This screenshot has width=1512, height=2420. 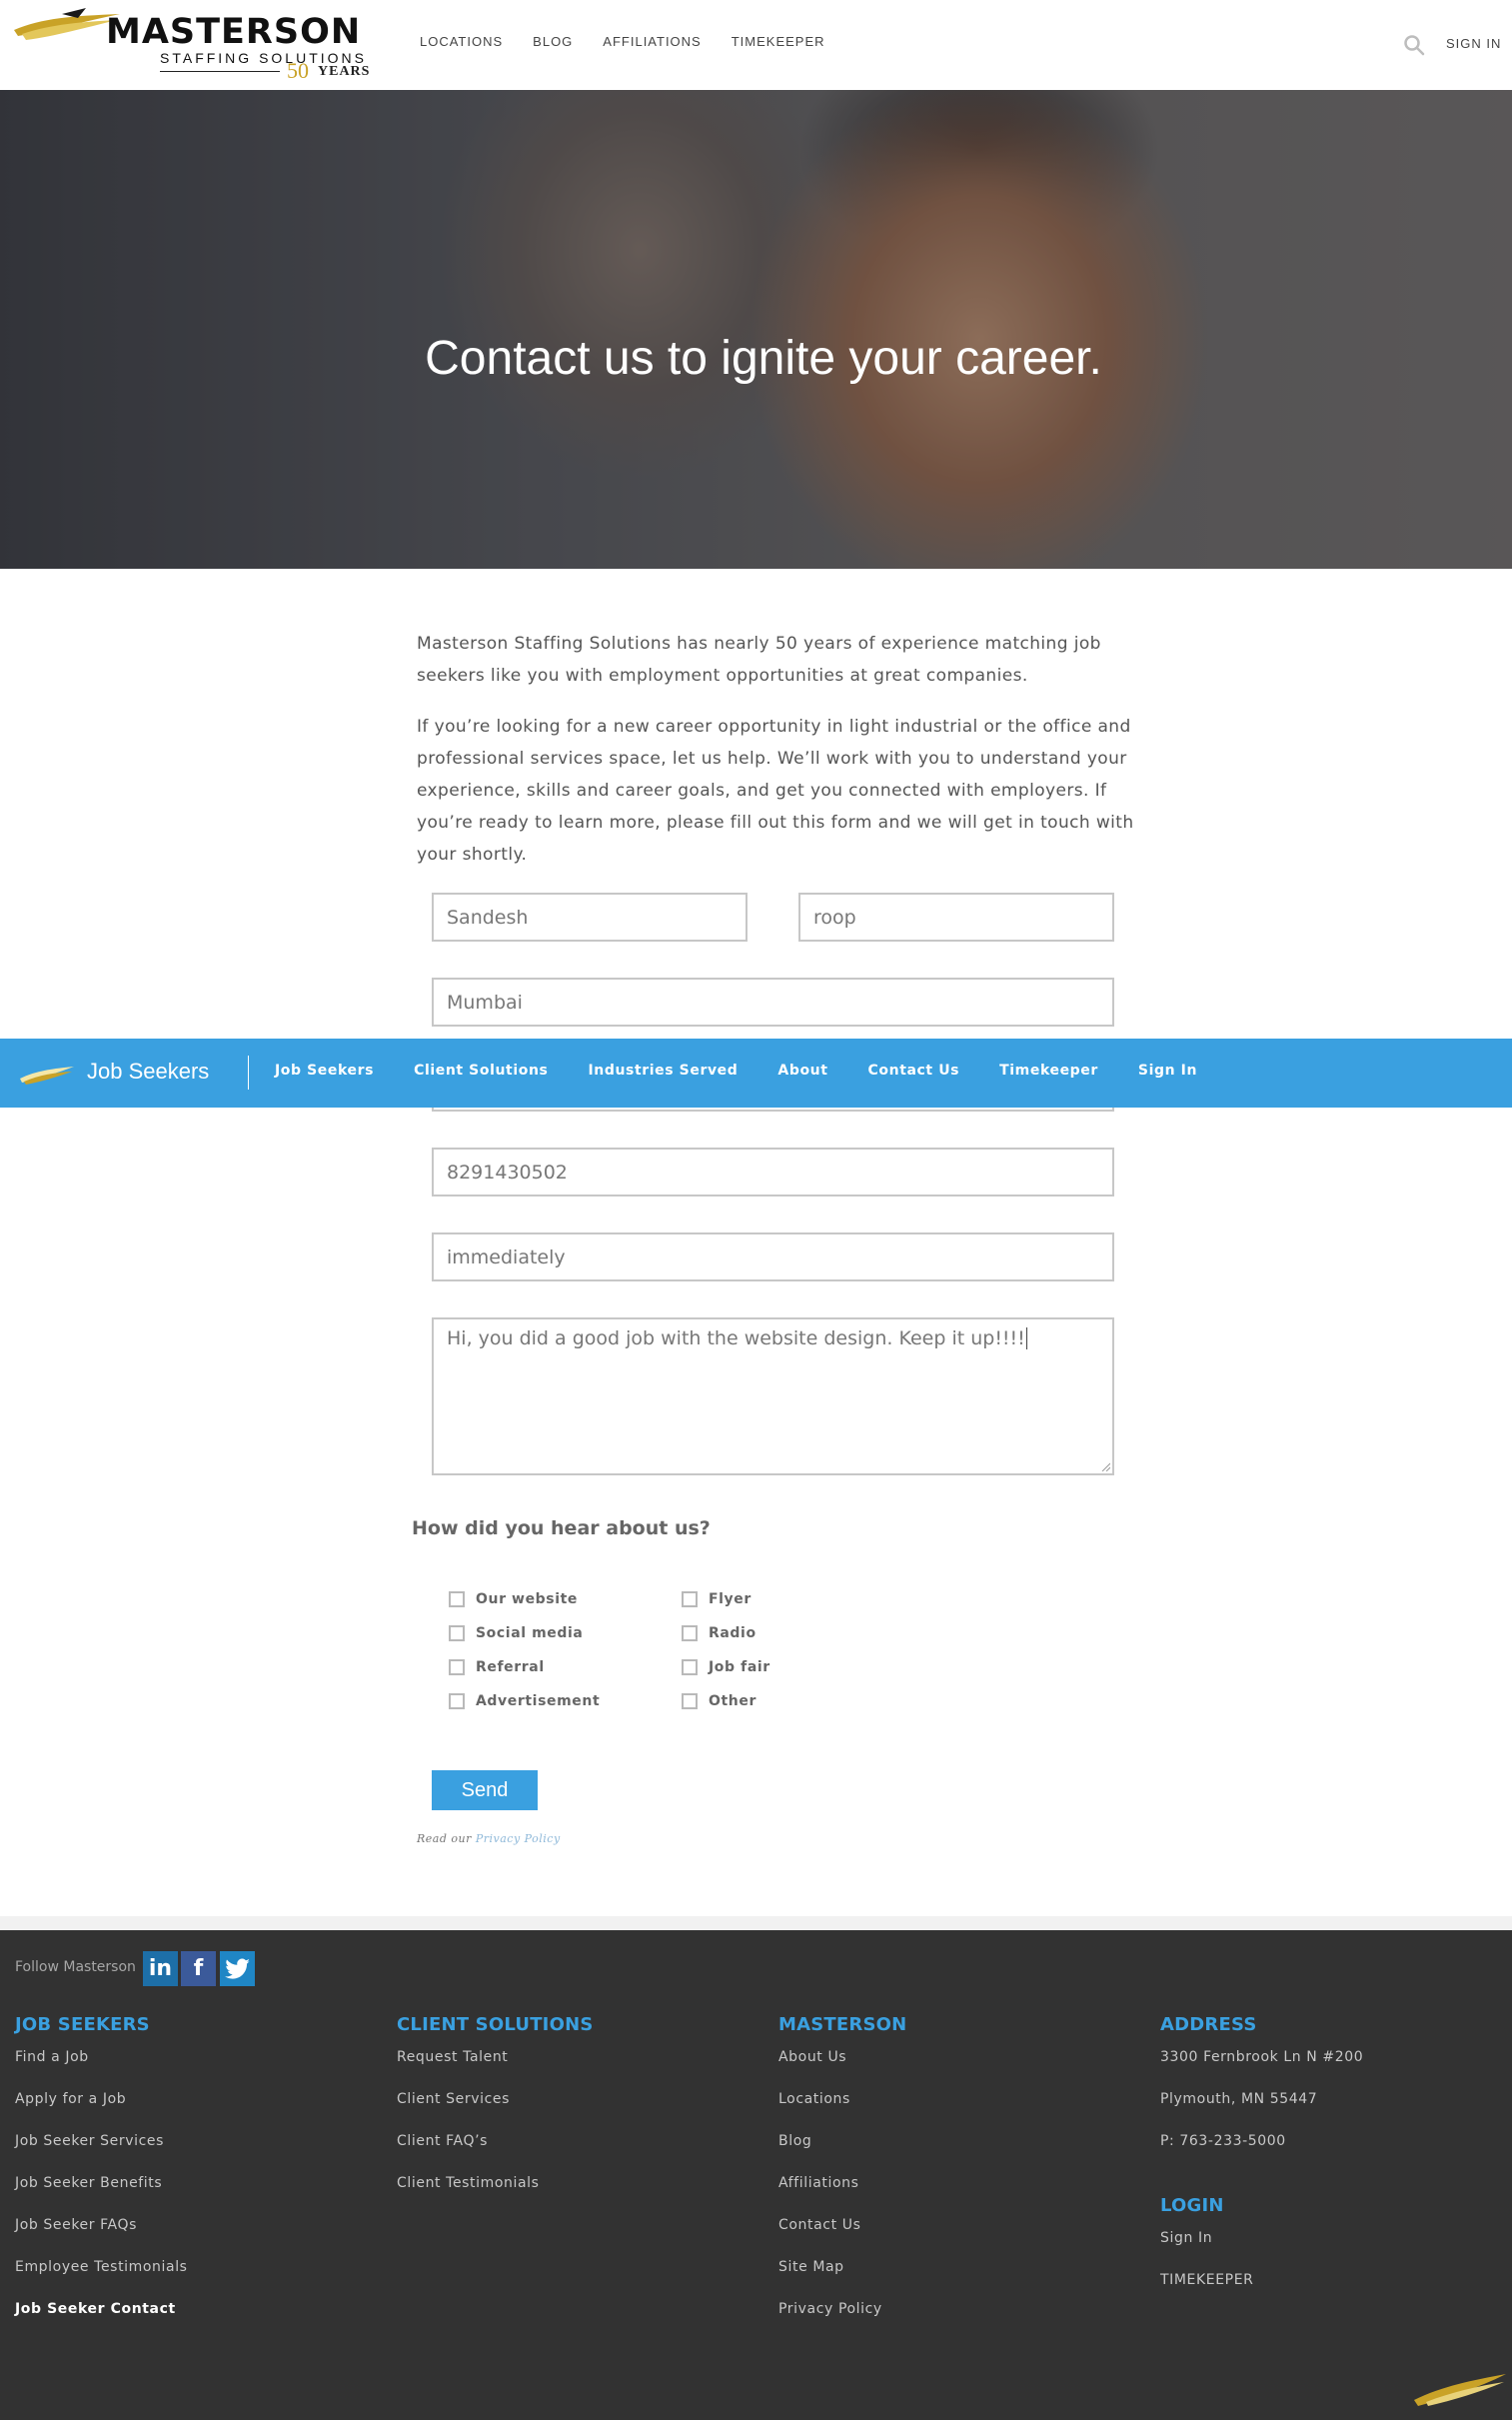 What do you see at coordinates (773, 1002) in the screenshot?
I see `city-field: Mumbai` at bounding box center [773, 1002].